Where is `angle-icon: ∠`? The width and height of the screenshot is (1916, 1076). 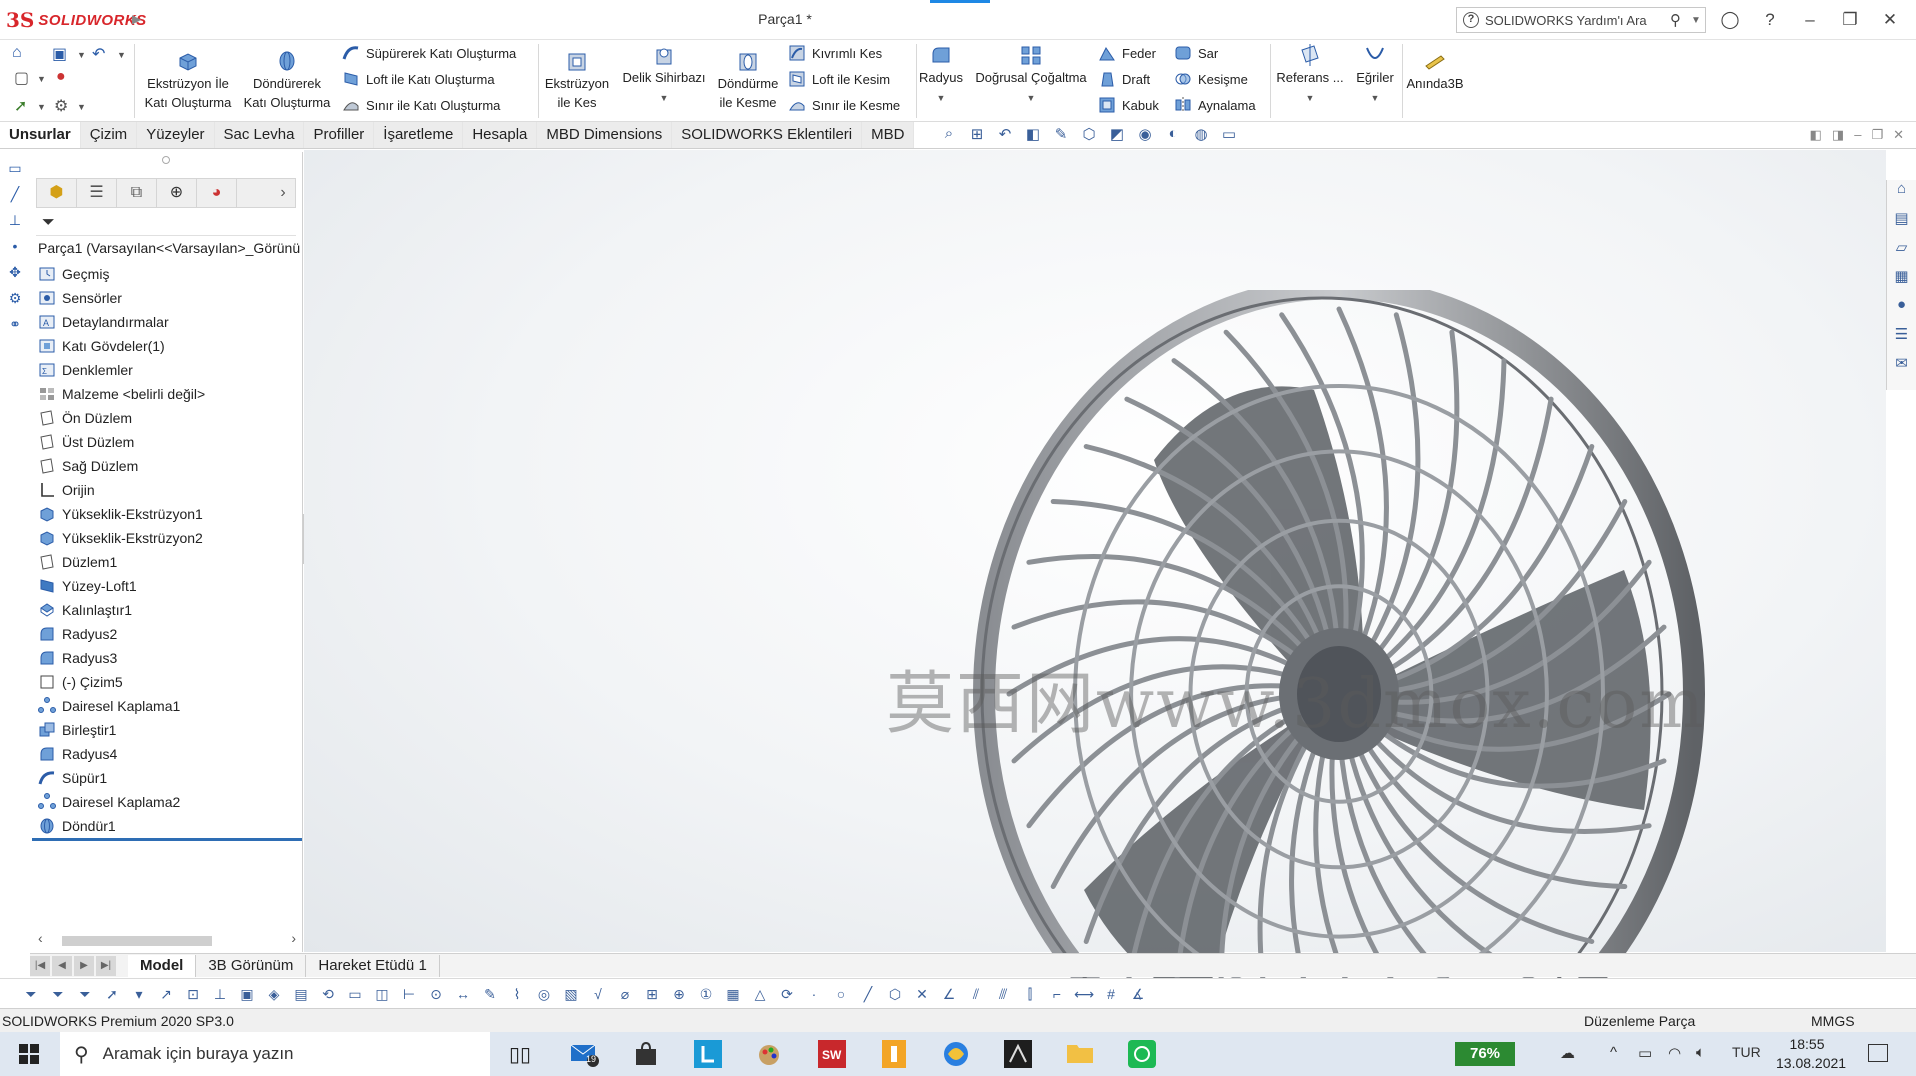 angle-icon: ∠ is located at coordinates (949, 994).